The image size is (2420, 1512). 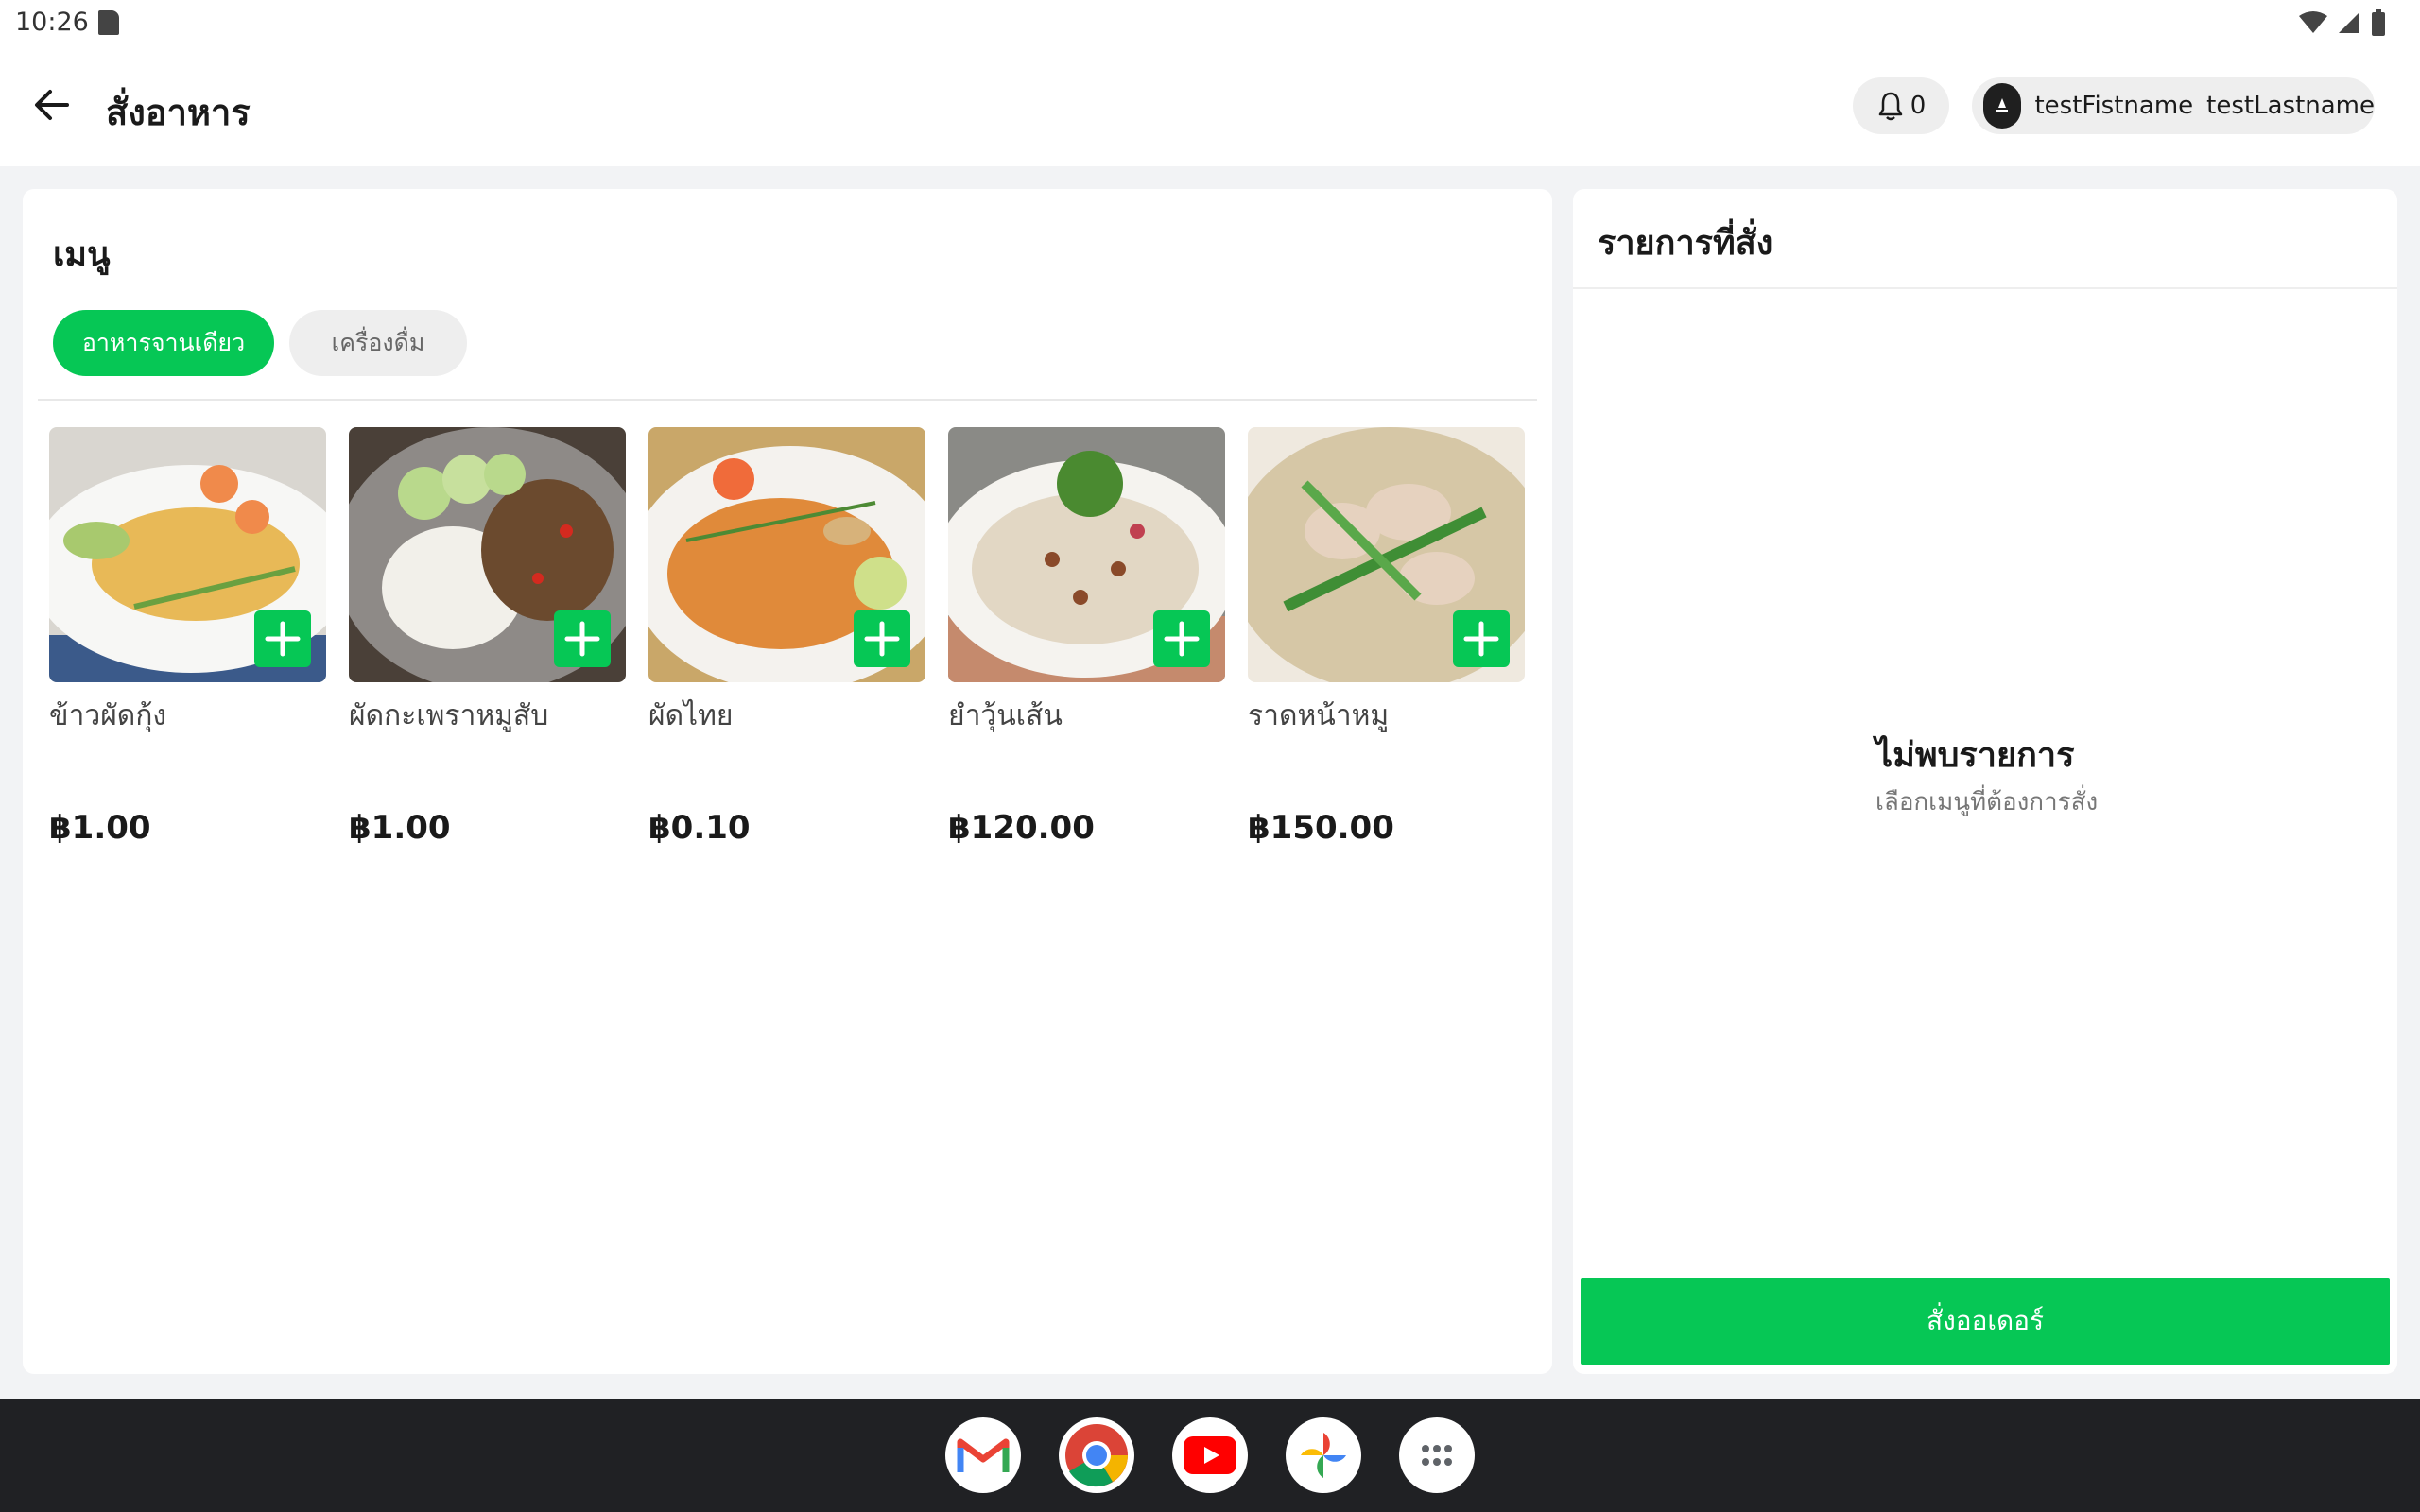 I want to click on submit-order-button: สั่งออเดอร์, so click(x=1986, y=1321).